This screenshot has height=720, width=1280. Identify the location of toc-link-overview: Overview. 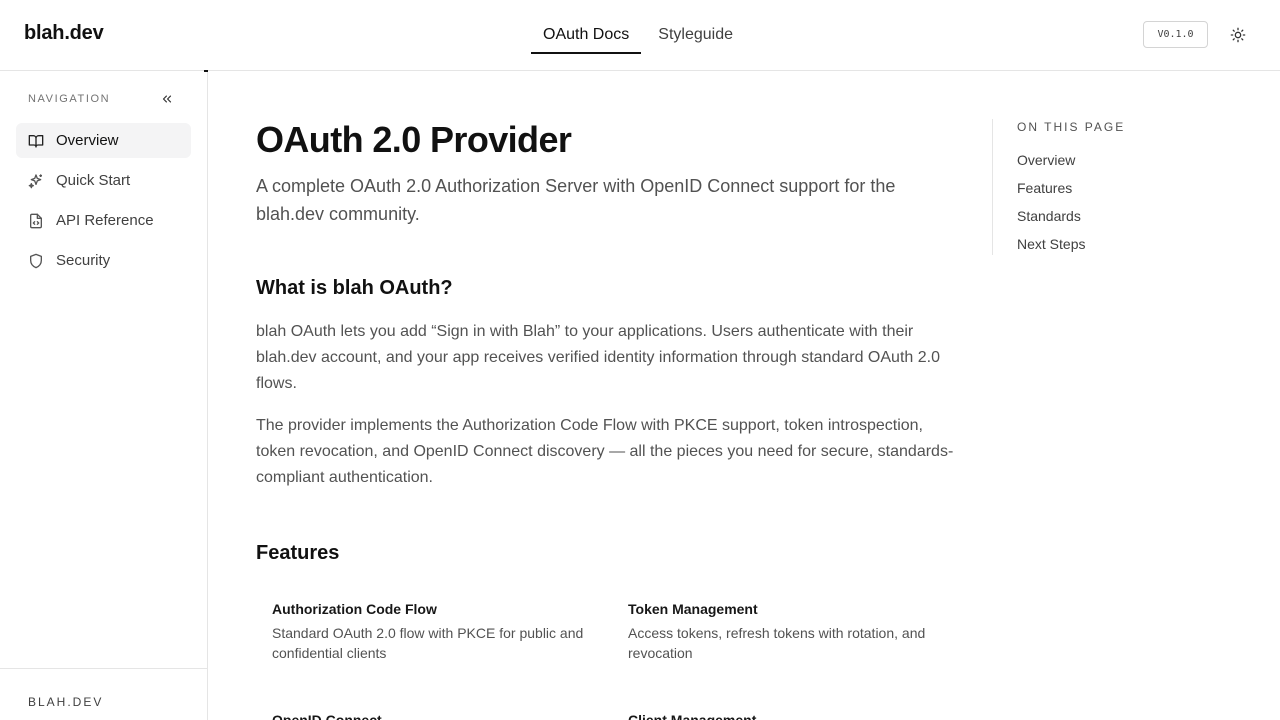
(1104, 160).